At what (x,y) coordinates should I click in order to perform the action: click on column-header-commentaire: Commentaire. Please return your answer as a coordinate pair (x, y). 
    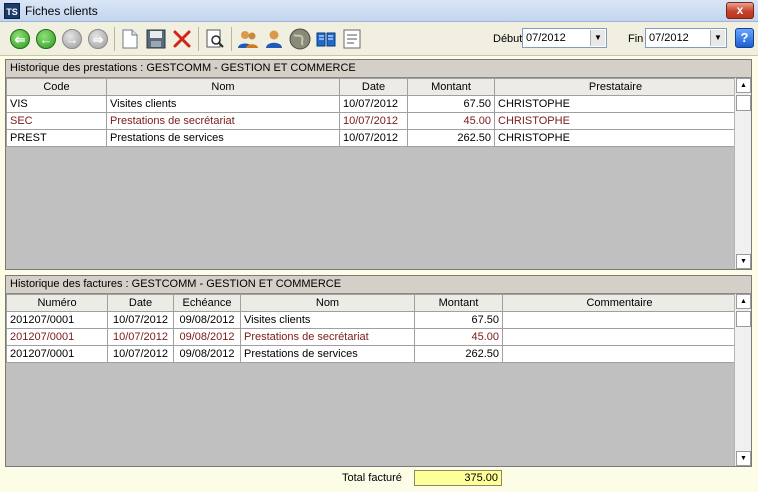
    Looking at the image, I should click on (618, 303).